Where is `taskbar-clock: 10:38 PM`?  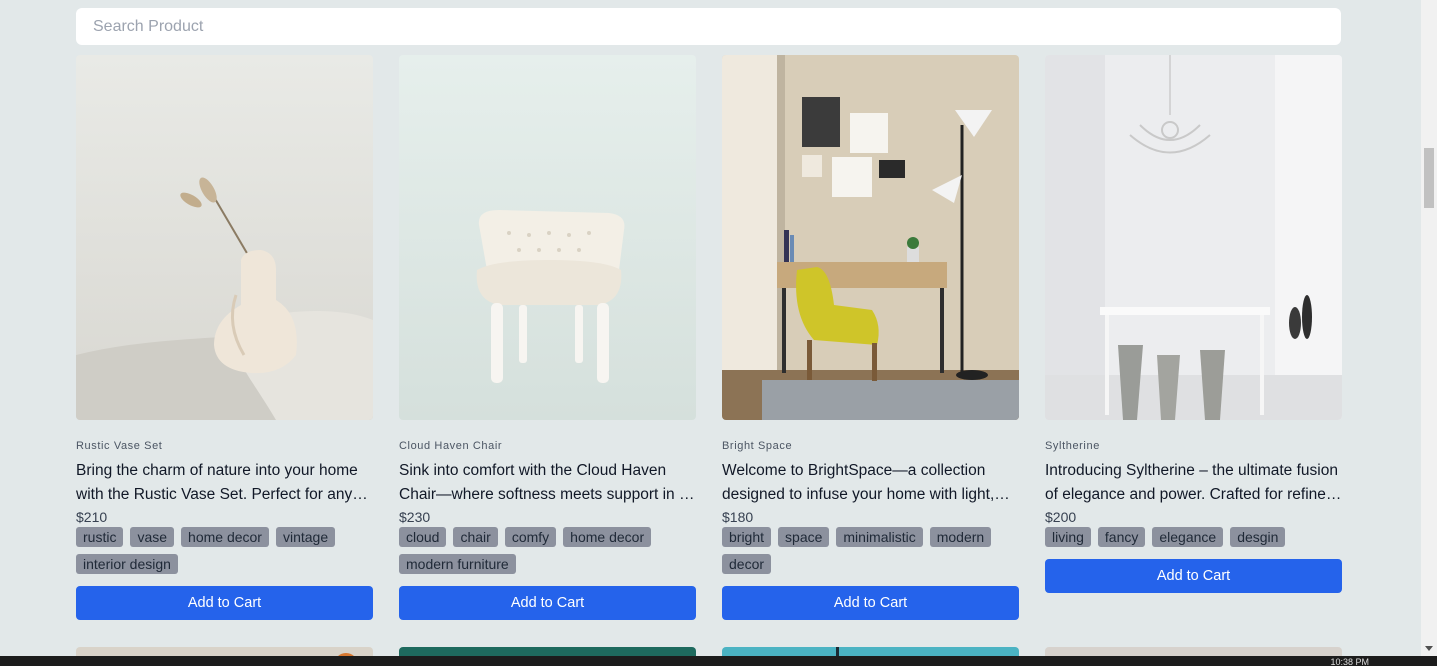
taskbar-clock: 10:38 PM is located at coordinates (1349, 661).